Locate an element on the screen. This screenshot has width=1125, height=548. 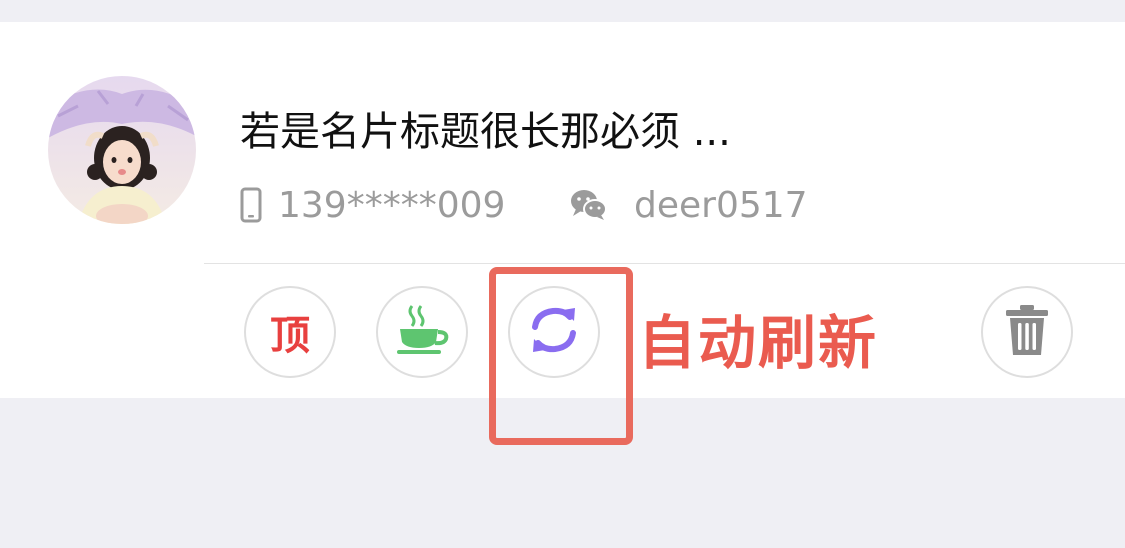
trash-icon is located at coordinates (1027, 332).